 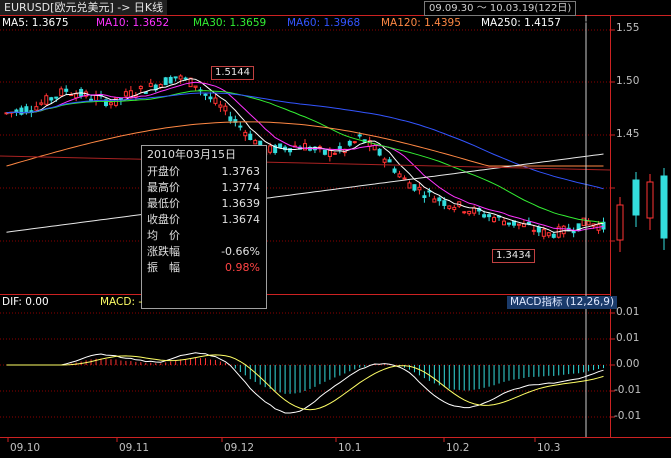 I want to click on x-tick-0911: 09.11, so click(x=134, y=448).